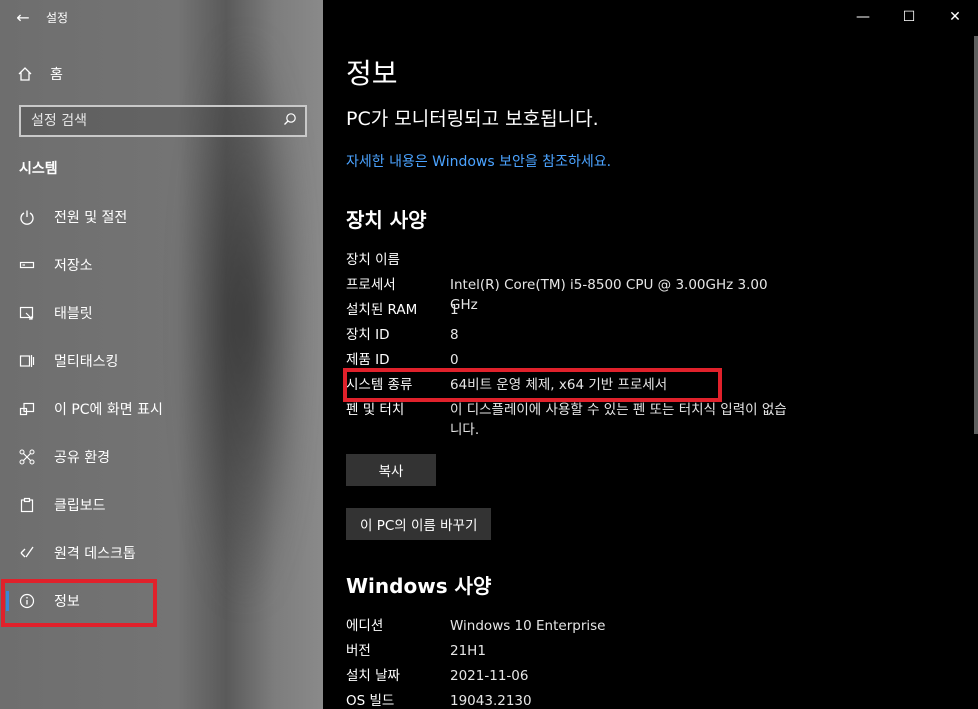  Describe the element at coordinates (290, 121) in the screenshot. I see `search-icon` at that location.